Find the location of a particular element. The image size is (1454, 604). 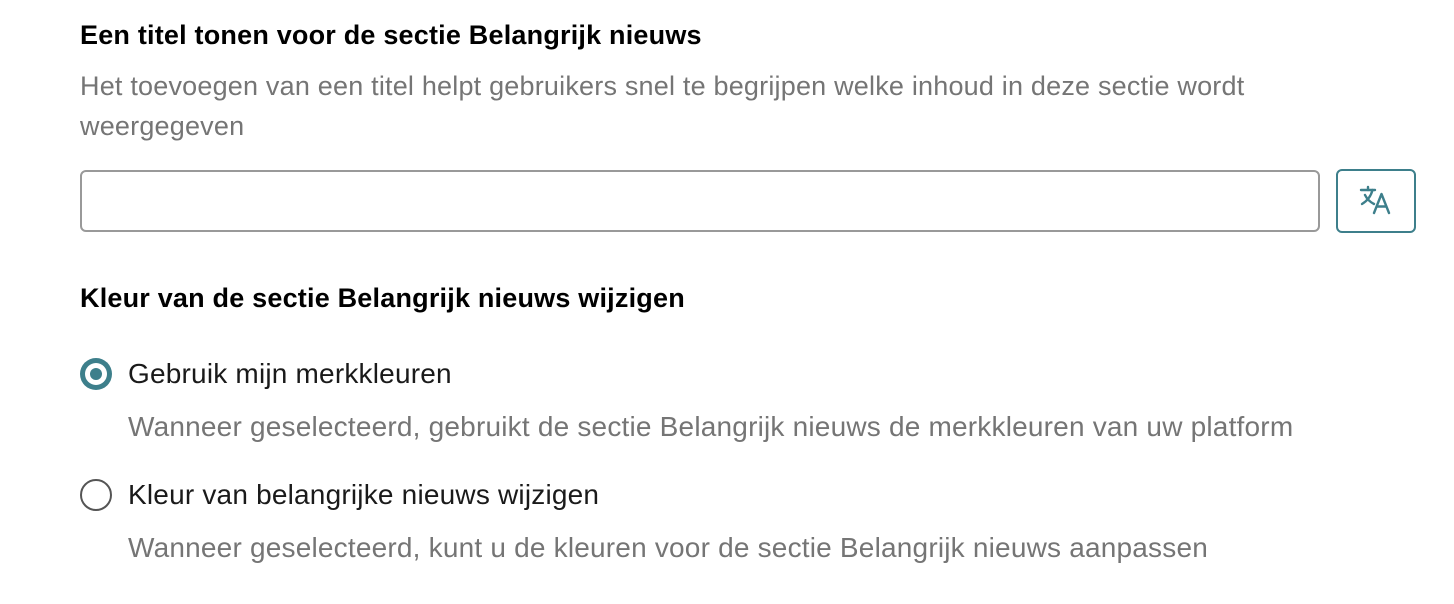

radio-option-label: Kleur van belangrijke nieuws wijzigen is located at coordinates (364, 494).